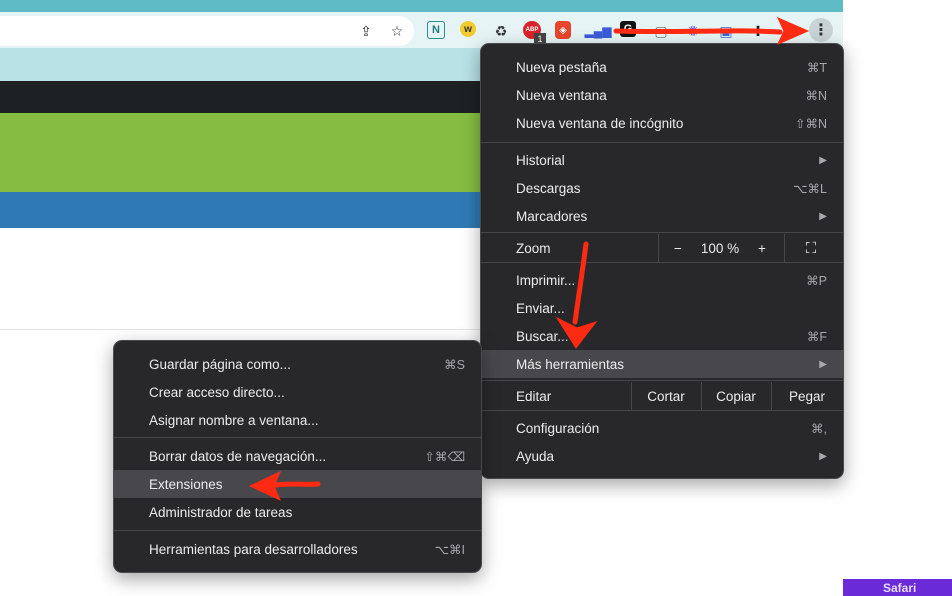 Image resolution: width=952 pixels, height=596 pixels. I want to click on safari-watermark: Safari, so click(897, 587).